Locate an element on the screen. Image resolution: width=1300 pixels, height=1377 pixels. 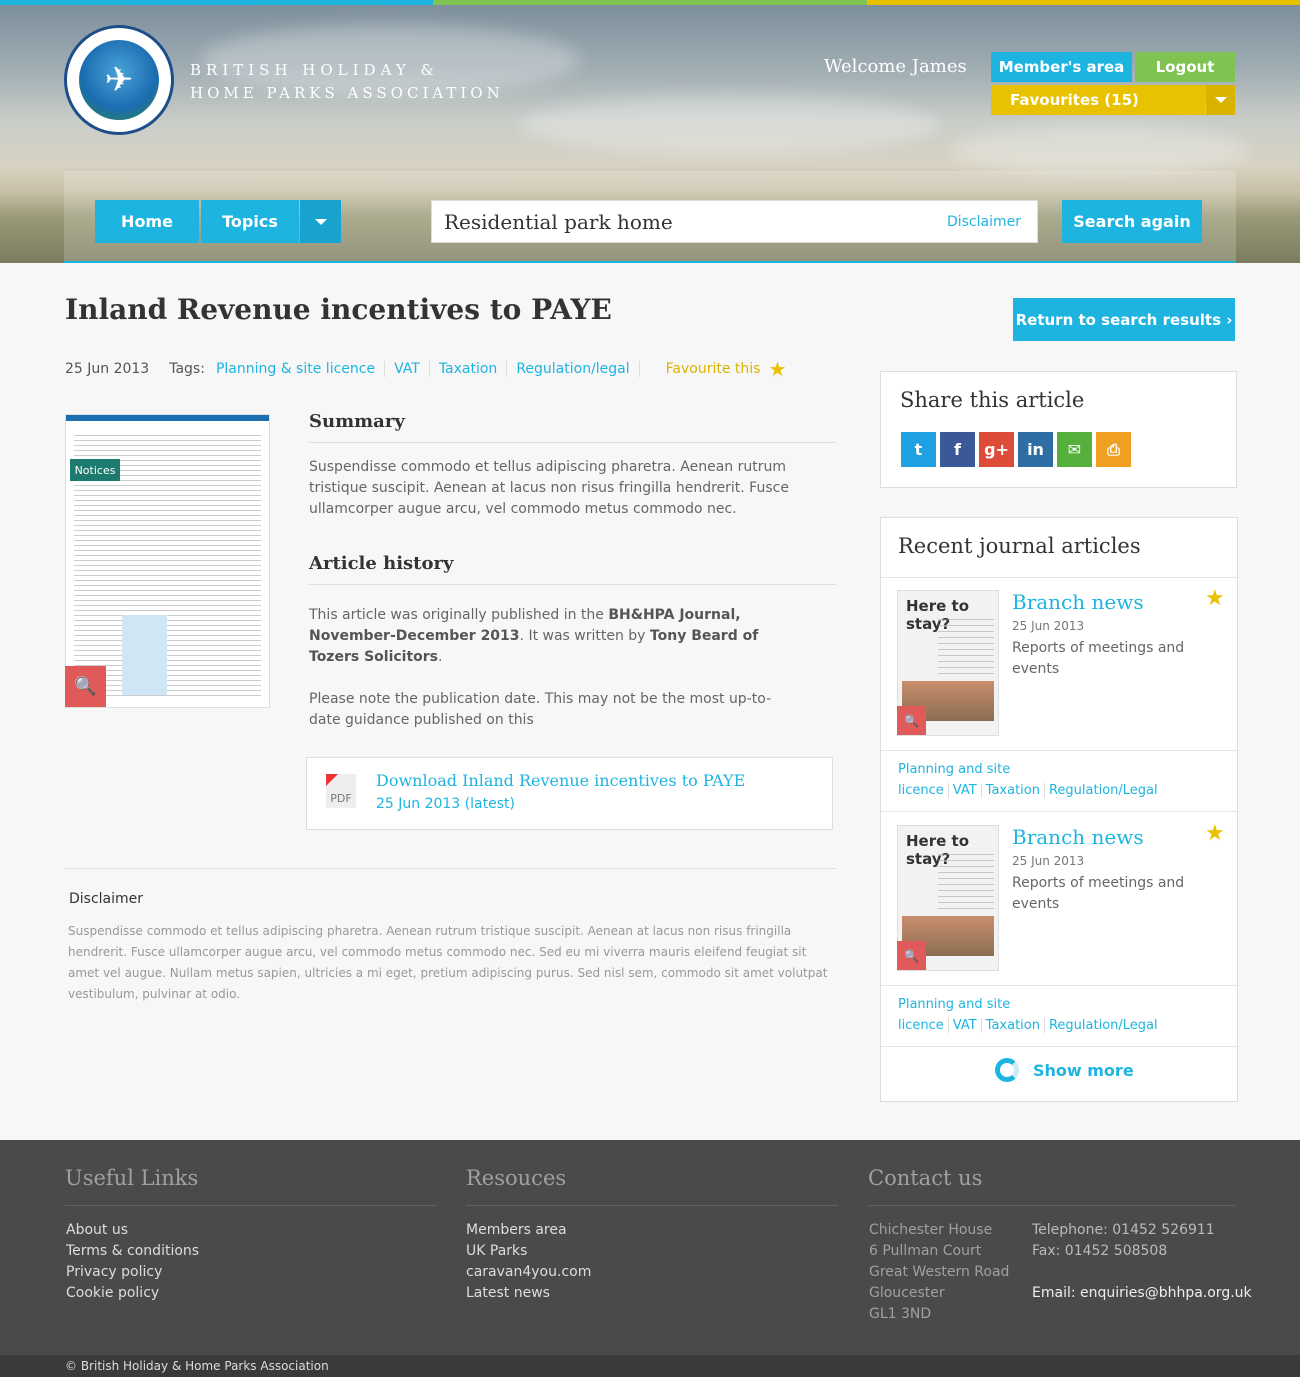
nav-topics-button: Topics is located at coordinates (250, 221).